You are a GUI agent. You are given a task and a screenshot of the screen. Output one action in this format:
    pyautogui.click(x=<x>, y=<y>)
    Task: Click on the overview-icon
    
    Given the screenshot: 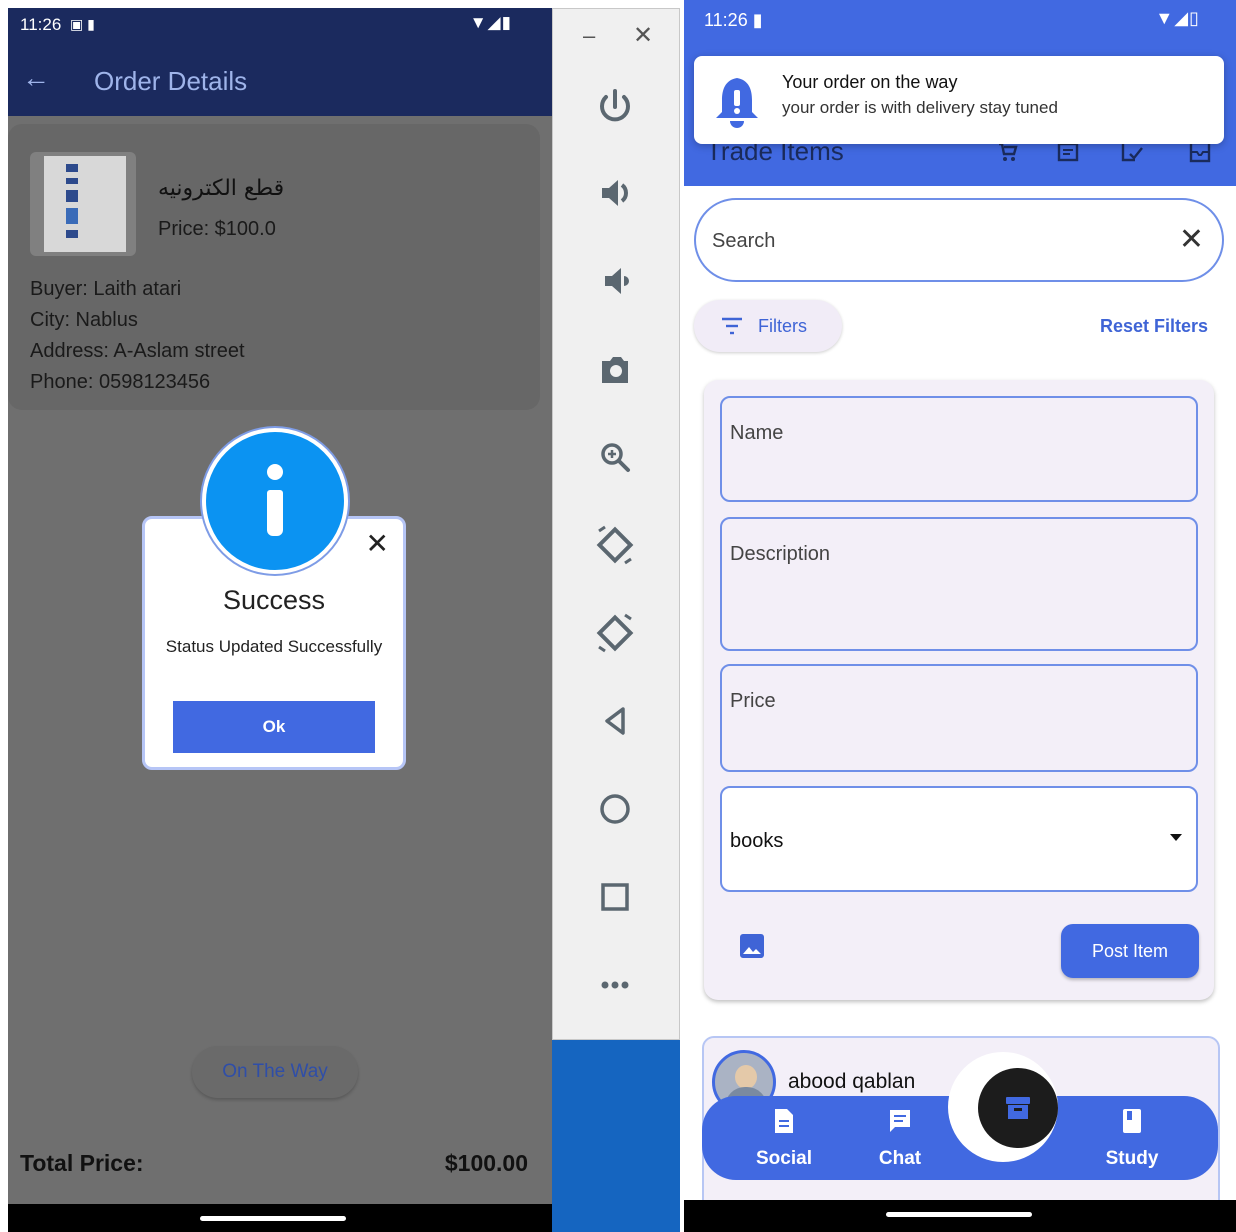 What is the action you would take?
    pyautogui.click(x=615, y=897)
    